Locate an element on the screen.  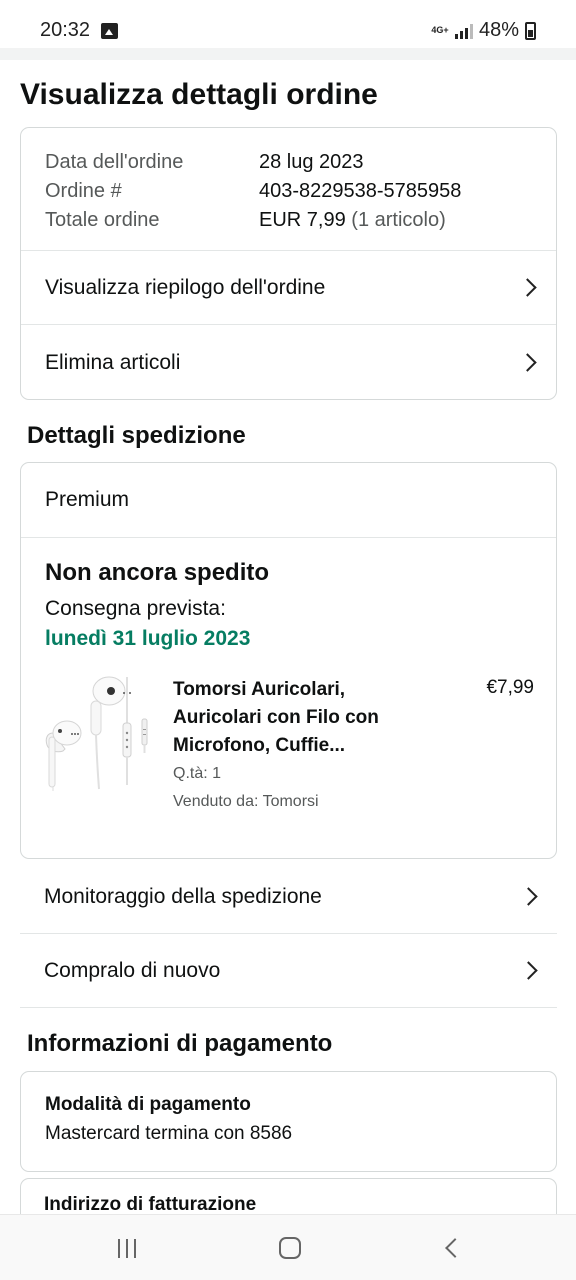
buy-again-label: Compralo di nuovo is located at coordinates (132, 970).